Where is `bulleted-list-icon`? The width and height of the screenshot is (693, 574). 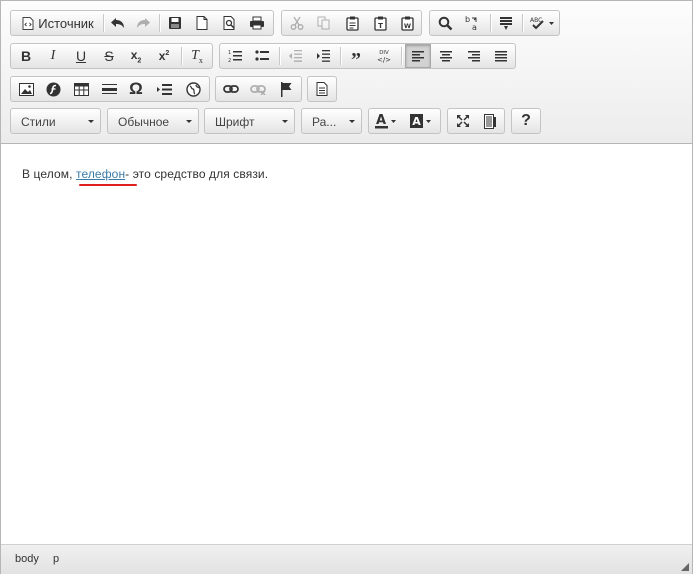 bulleted-list-icon is located at coordinates (262, 56).